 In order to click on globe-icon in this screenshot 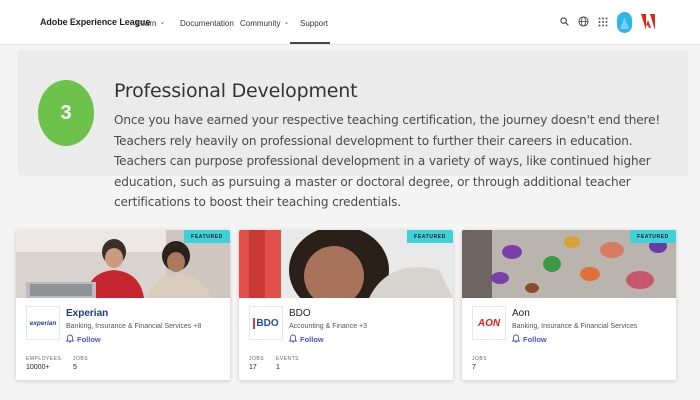, I will do `click(583, 21)`.